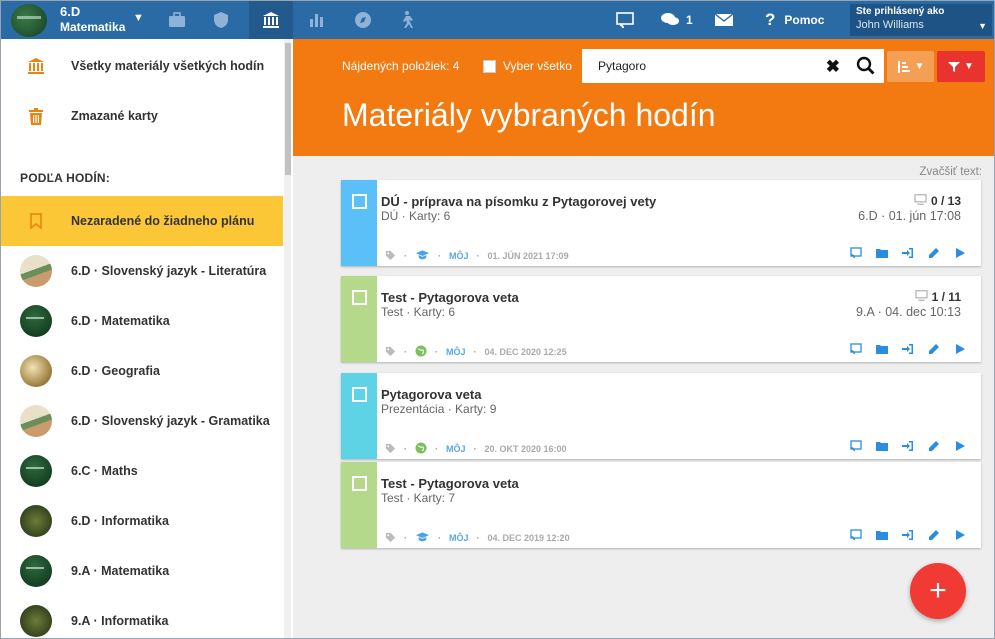  I want to click on chat-notifications: 1, so click(676, 20).